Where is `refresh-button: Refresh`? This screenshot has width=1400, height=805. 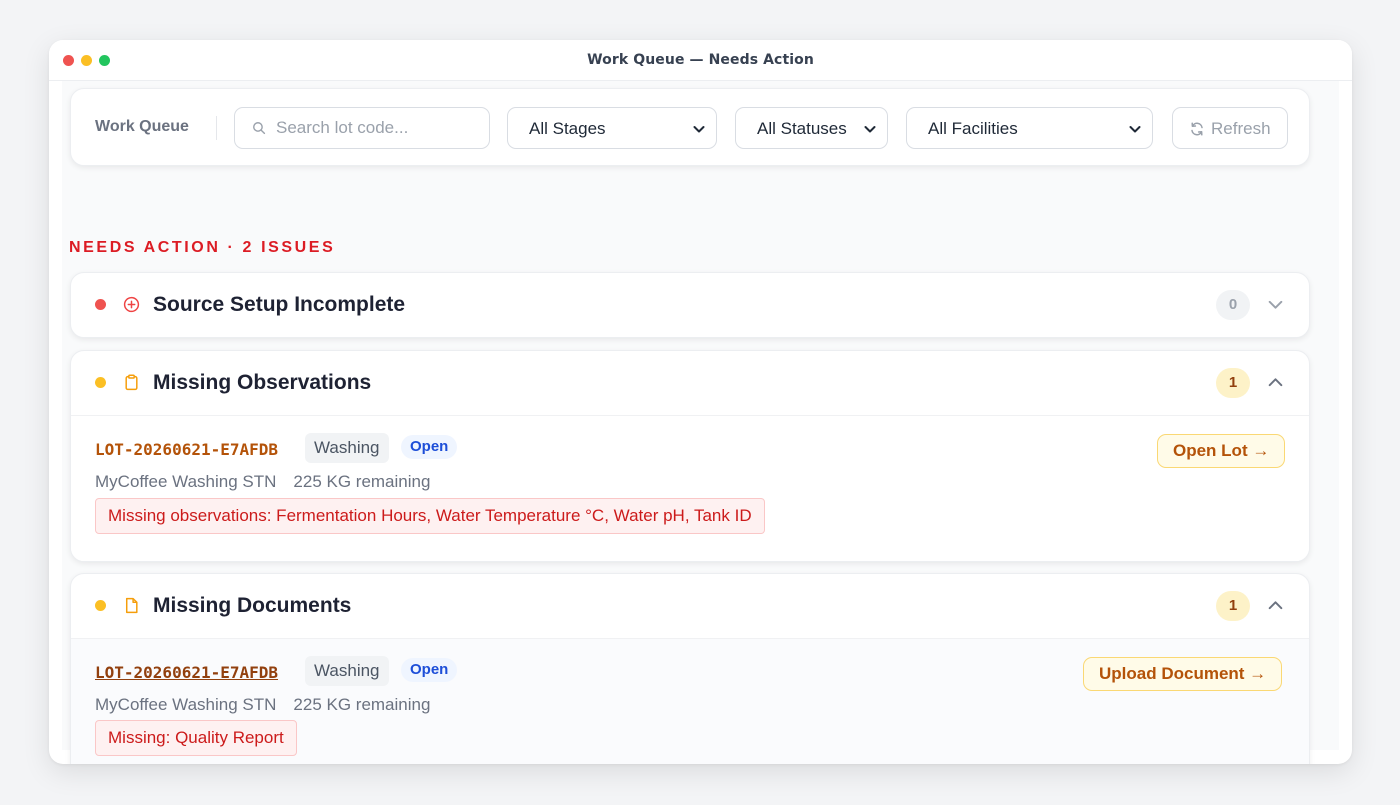
refresh-button: Refresh is located at coordinates (1230, 128).